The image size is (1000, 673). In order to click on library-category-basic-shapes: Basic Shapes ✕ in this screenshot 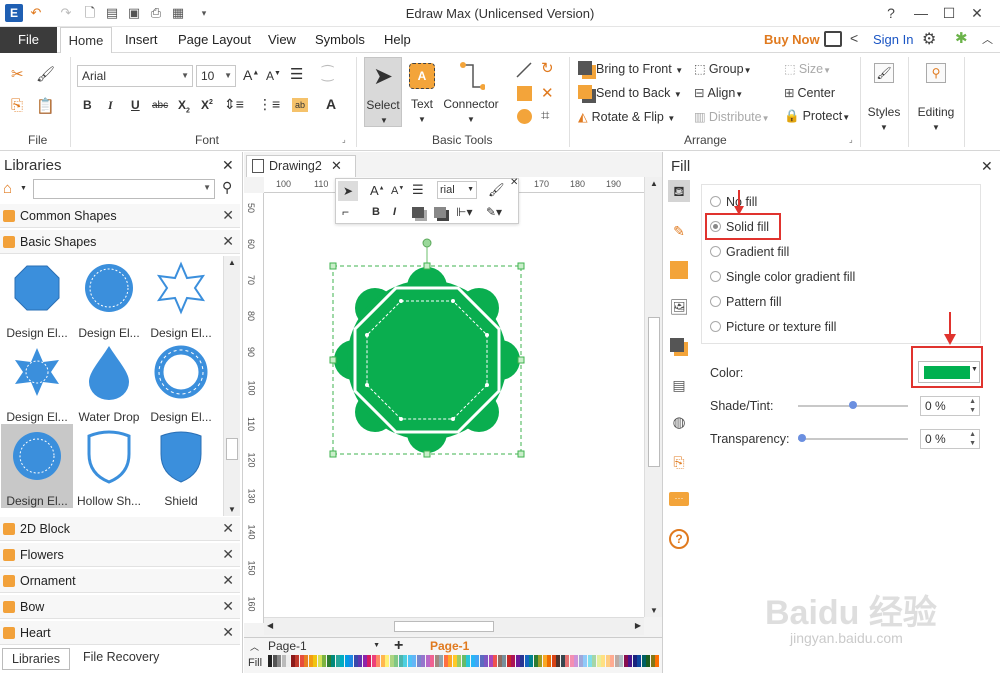, I will do `click(120, 242)`.